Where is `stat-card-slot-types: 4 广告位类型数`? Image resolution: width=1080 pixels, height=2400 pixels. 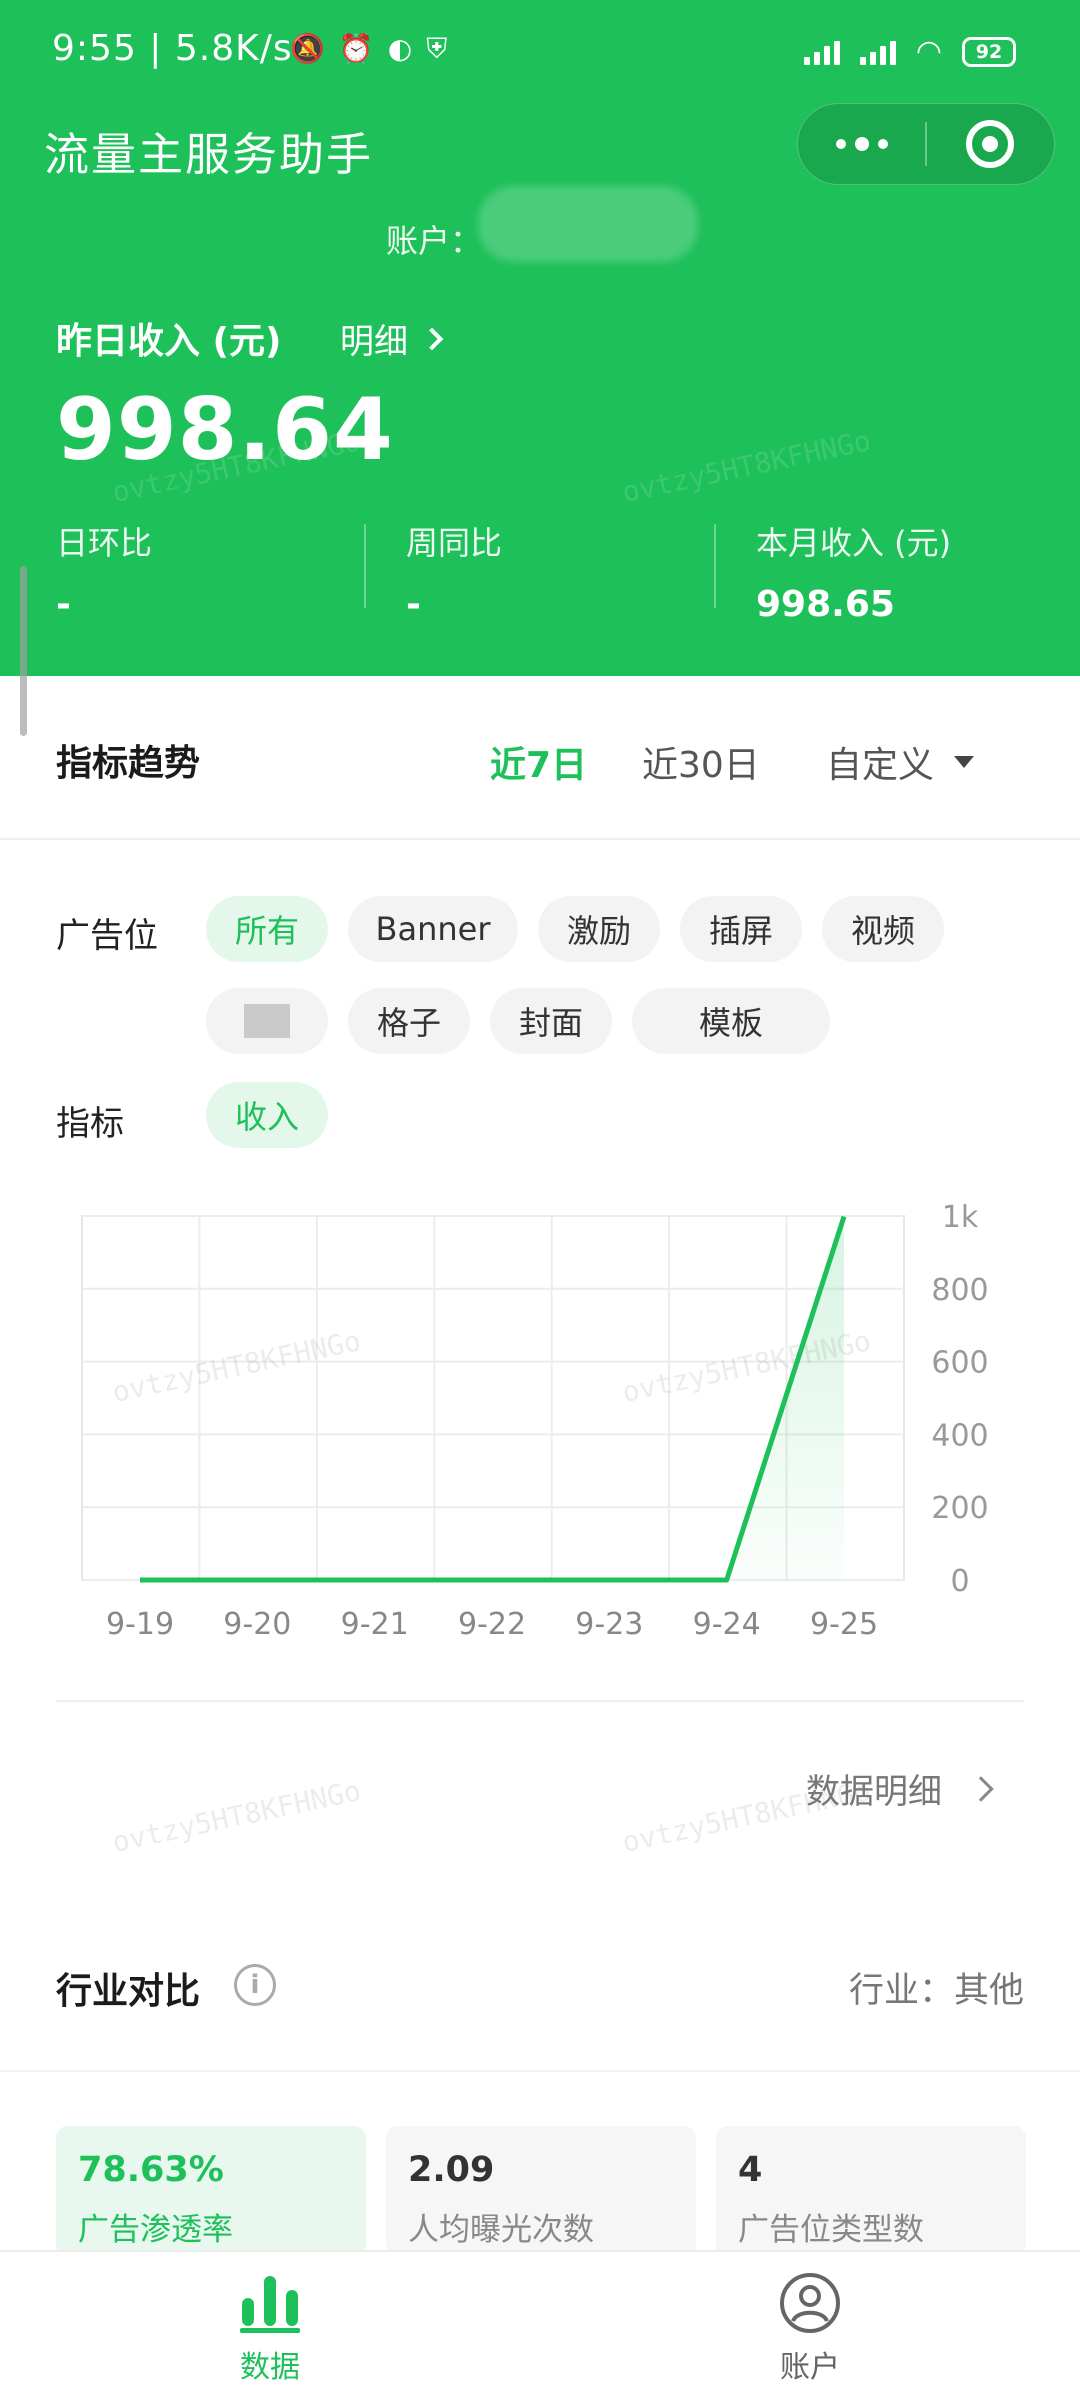
stat-card-slot-types: 4 广告位类型数 is located at coordinates (871, 2191).